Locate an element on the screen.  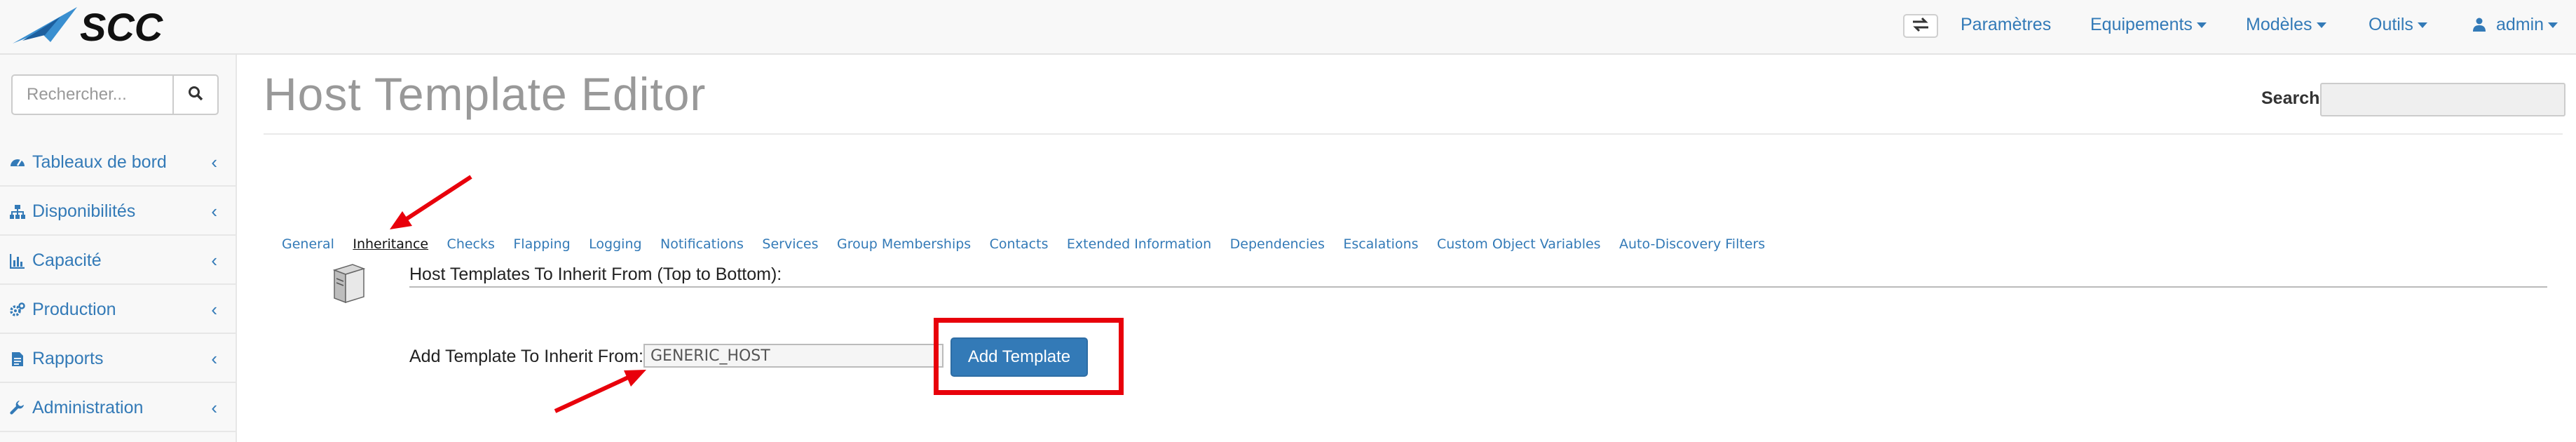
nav-outils: Outils is located at coordinates (2398, 24).